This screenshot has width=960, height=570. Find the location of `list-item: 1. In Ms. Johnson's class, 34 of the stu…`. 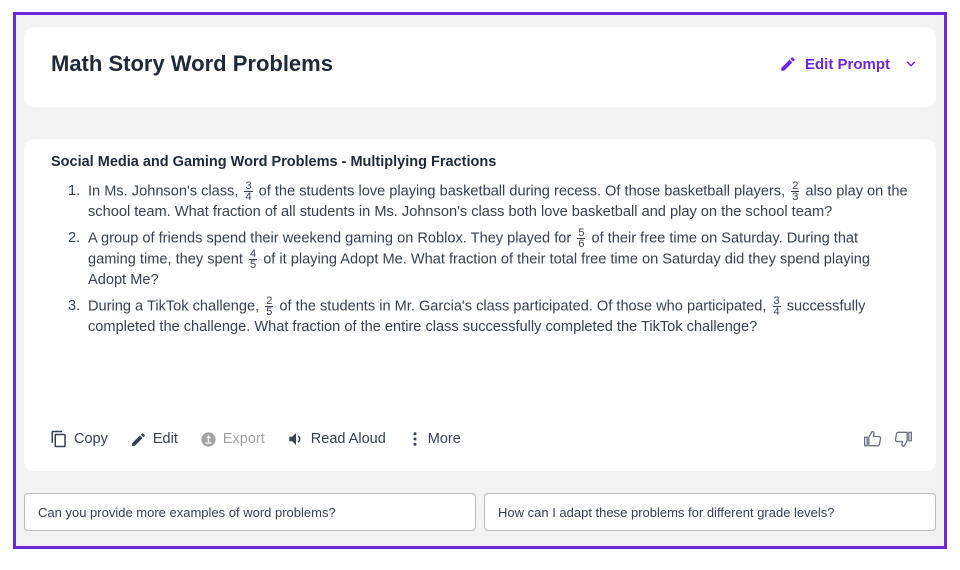

list-item: 1. In Ms. Johnson's class, 34 of the stu… is located at coordinates (488, 201).